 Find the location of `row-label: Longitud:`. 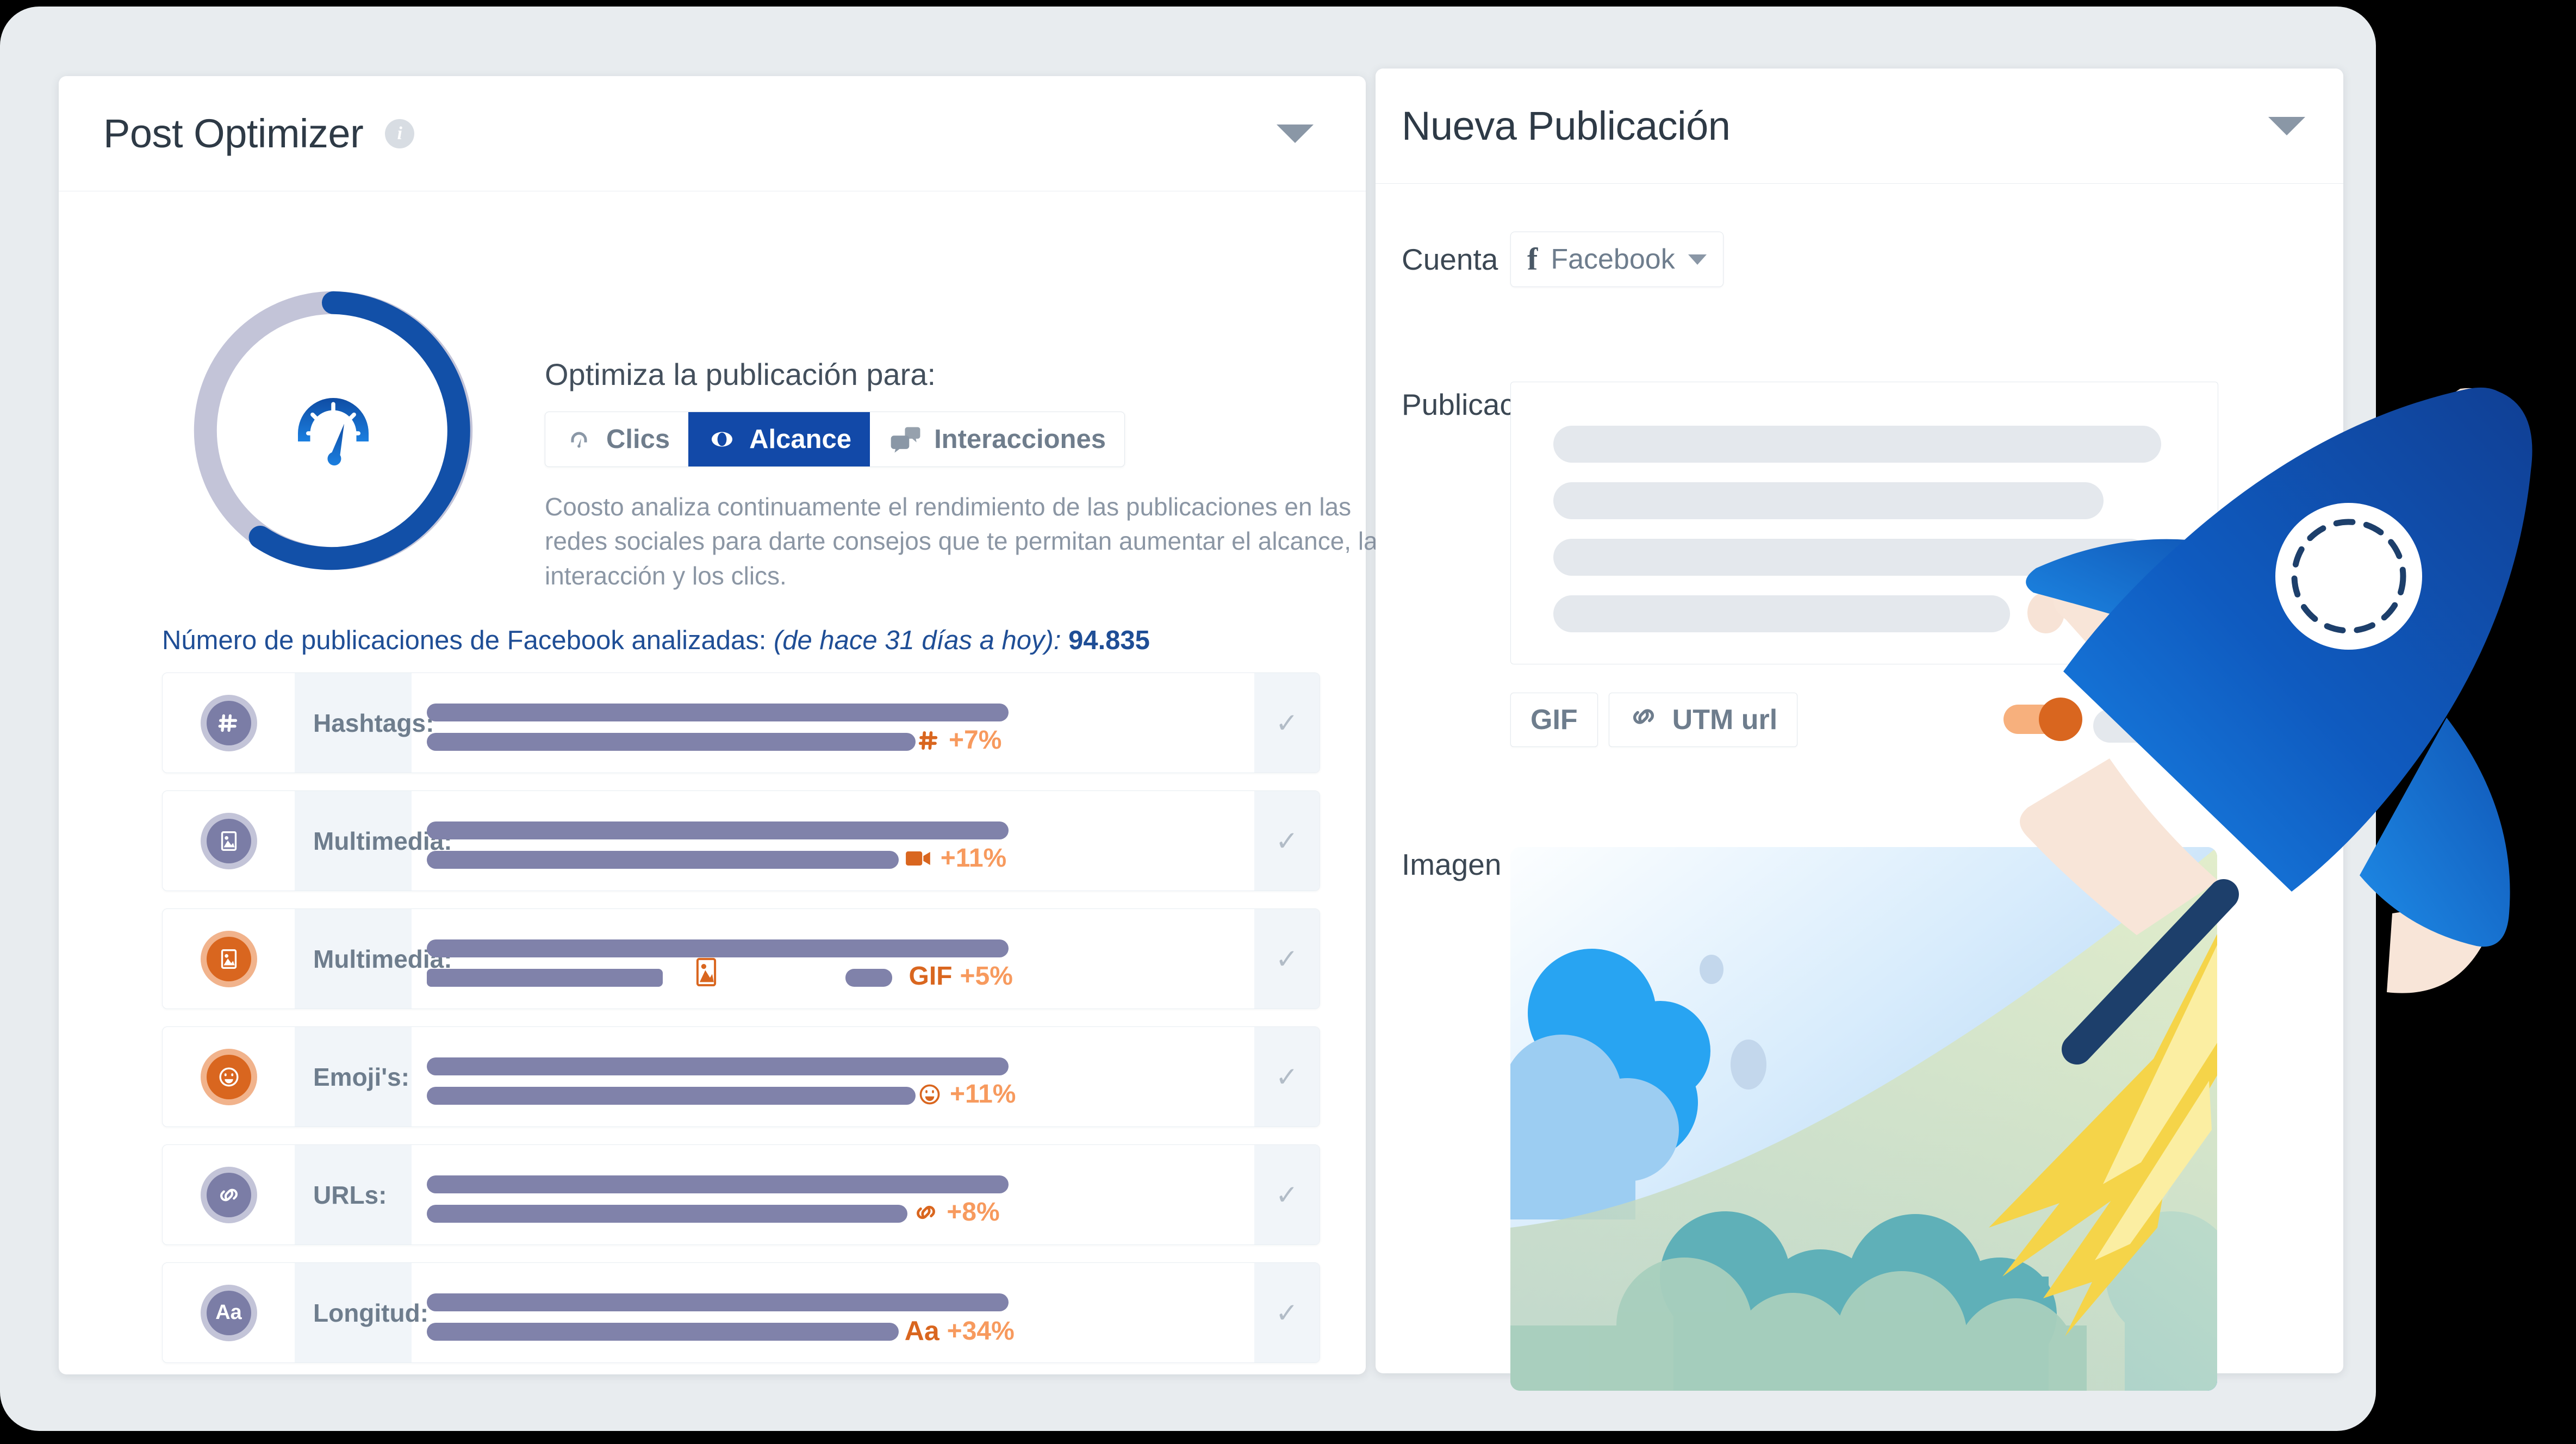

row-label: Longitud: is located at coordinates (361, 1312).